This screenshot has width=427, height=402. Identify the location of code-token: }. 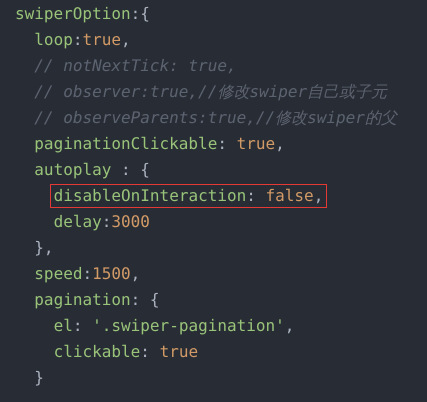
(39, 377).